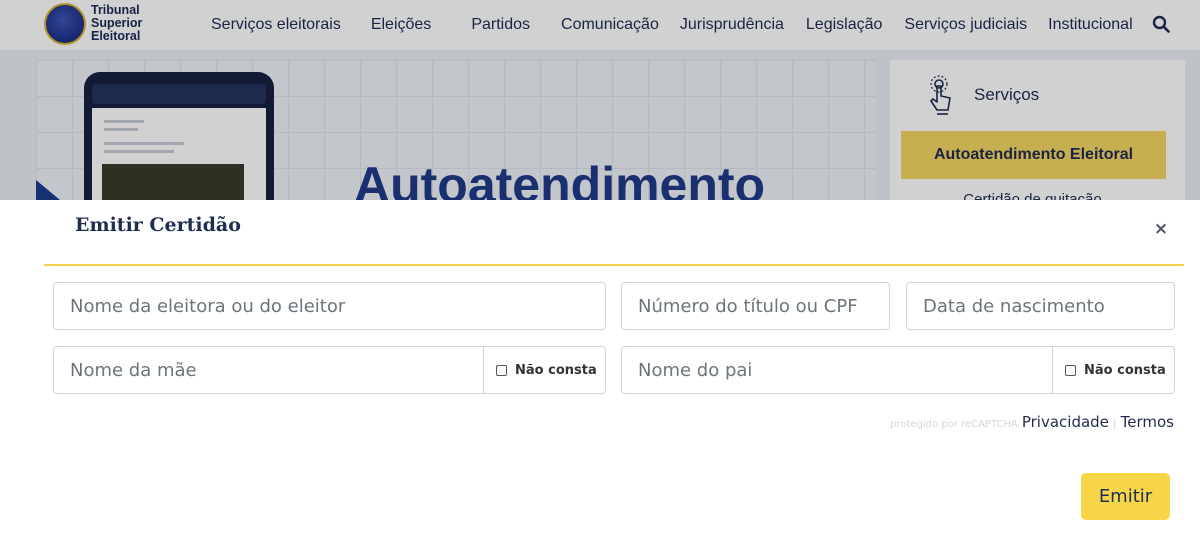 Image resolution: width=1200 pixels, height=540 pixels. Describe the element at coordinates (1161, 229) in the screenshot. I see `close-icon: ×` at that location.